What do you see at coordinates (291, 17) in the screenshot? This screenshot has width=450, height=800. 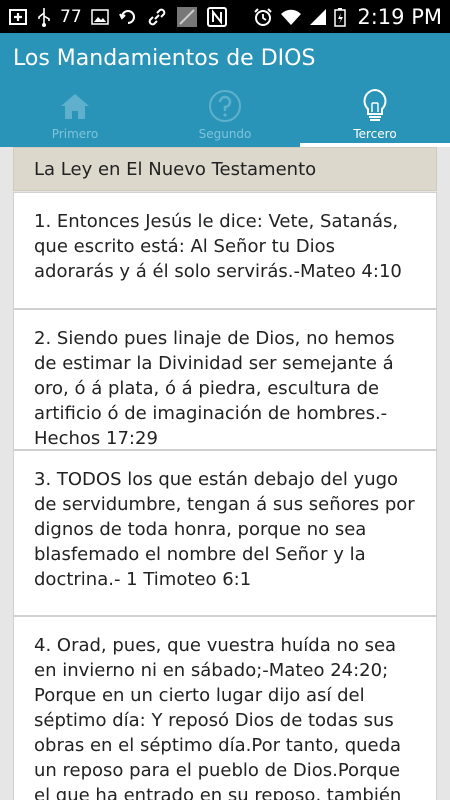 I see `wifi-icon` at bounding box center [291, 17].